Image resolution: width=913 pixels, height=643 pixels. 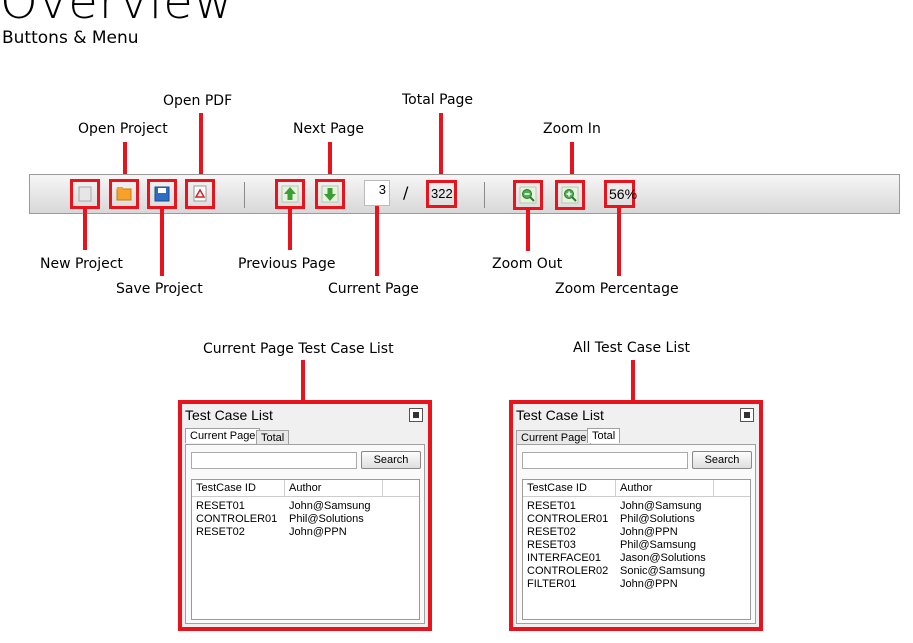 What do you see at coordinates (527, 264) in the screenshot?
I see `callout-zoom-out: Zoom Out` at bounding box center [527, 264].